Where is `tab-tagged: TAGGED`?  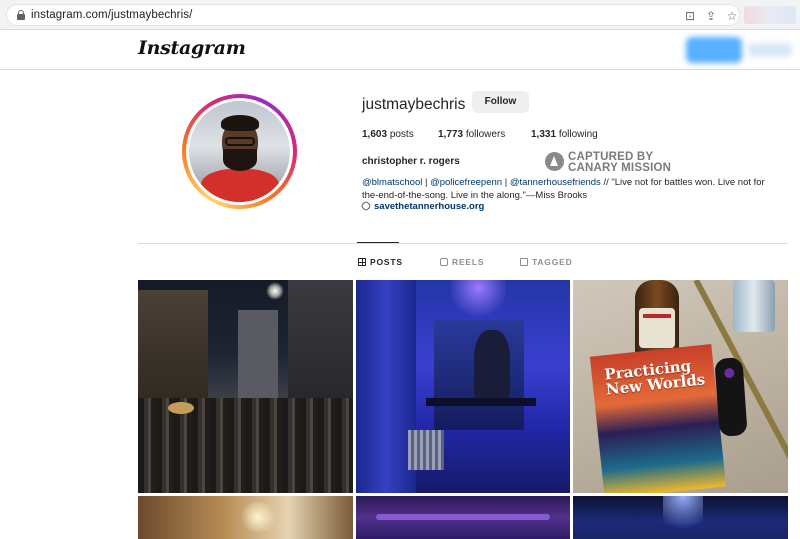 tab-tagged: TAGGED is located at coordinates (546, 262).